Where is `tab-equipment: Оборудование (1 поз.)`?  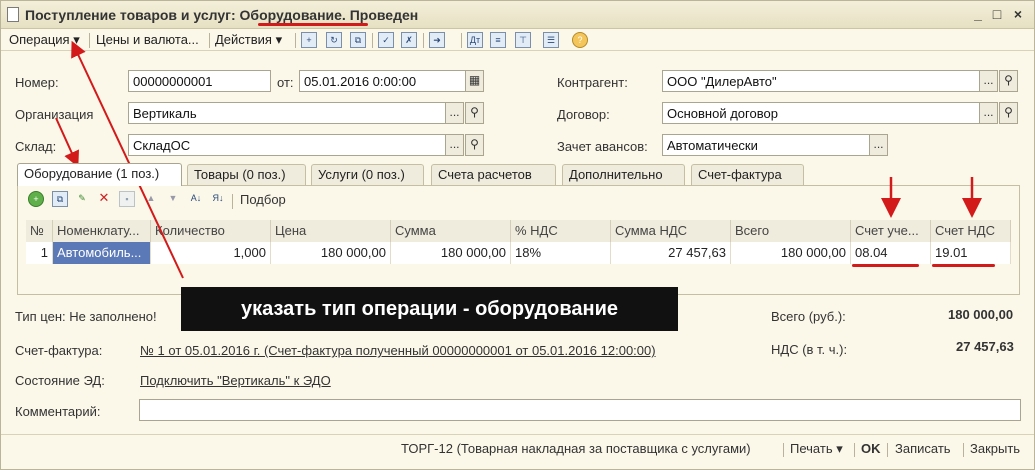
tab-equipment: Оборудование (1 поз.) is located at coordinates (99, 174).